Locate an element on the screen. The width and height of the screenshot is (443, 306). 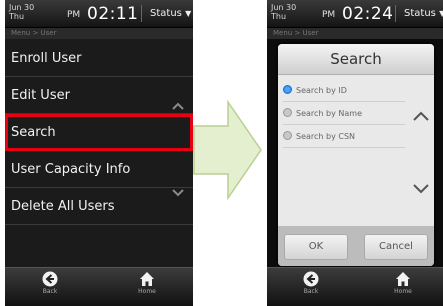
menu-item-delete-all-users: Delete All Users is located at coordinates (99, 206).